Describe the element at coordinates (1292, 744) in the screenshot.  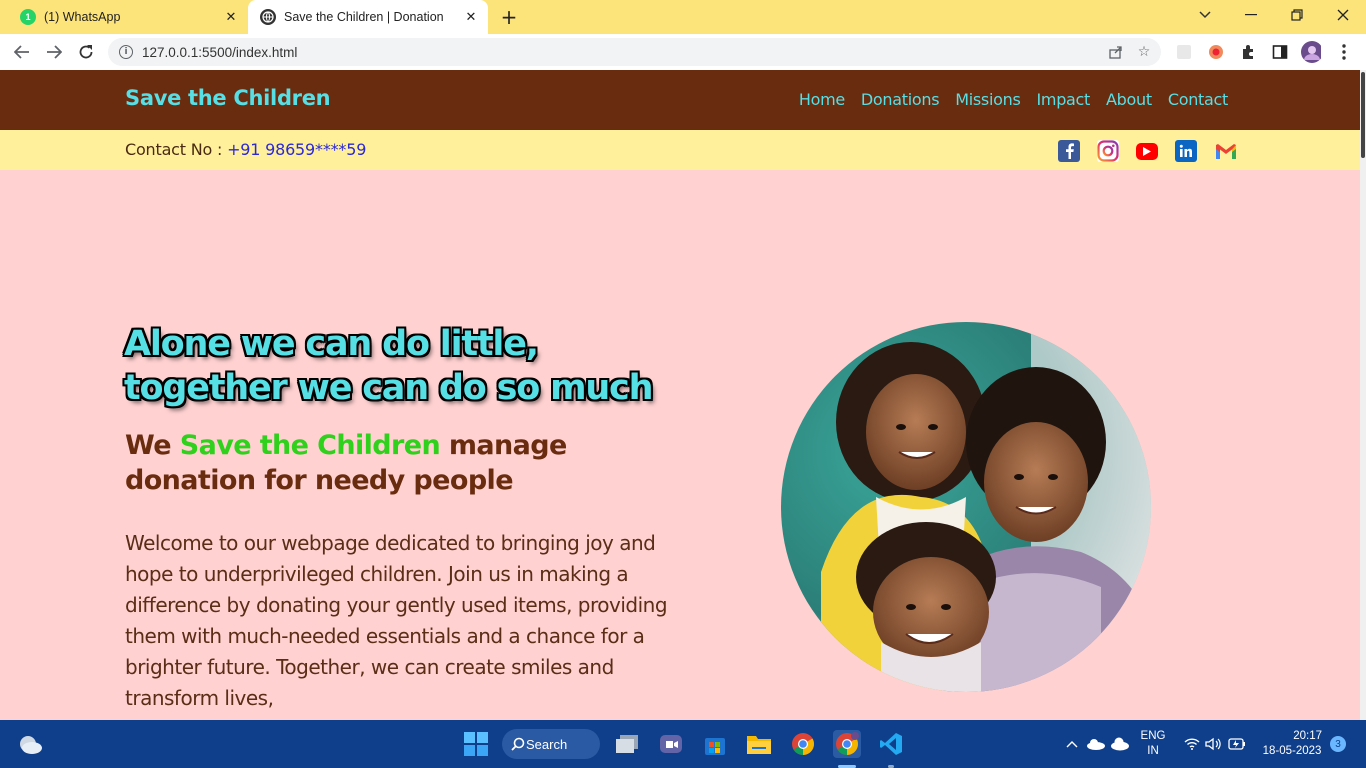
I see `clock: 20:17 18-05-2023` at that location.